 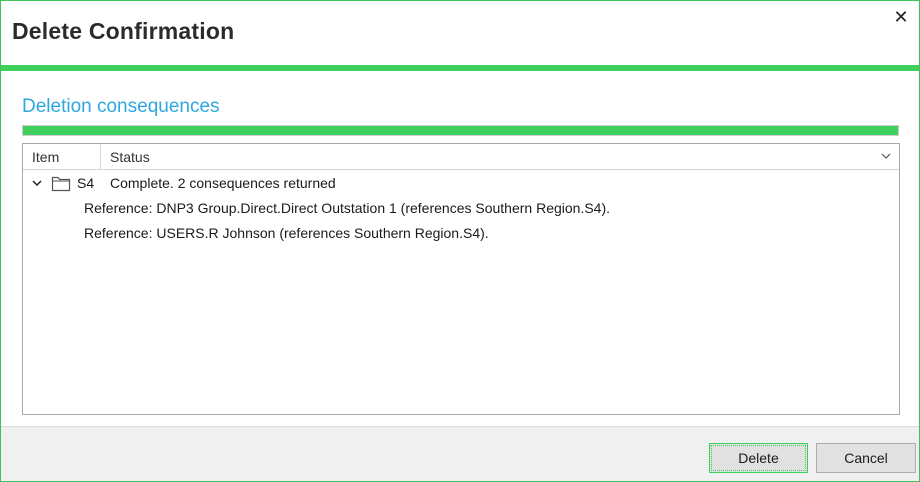 What do you see at coordinates (86, 183) in the screenshot?
I see `tree-item-label: S4` at bounding box center [86, 183].